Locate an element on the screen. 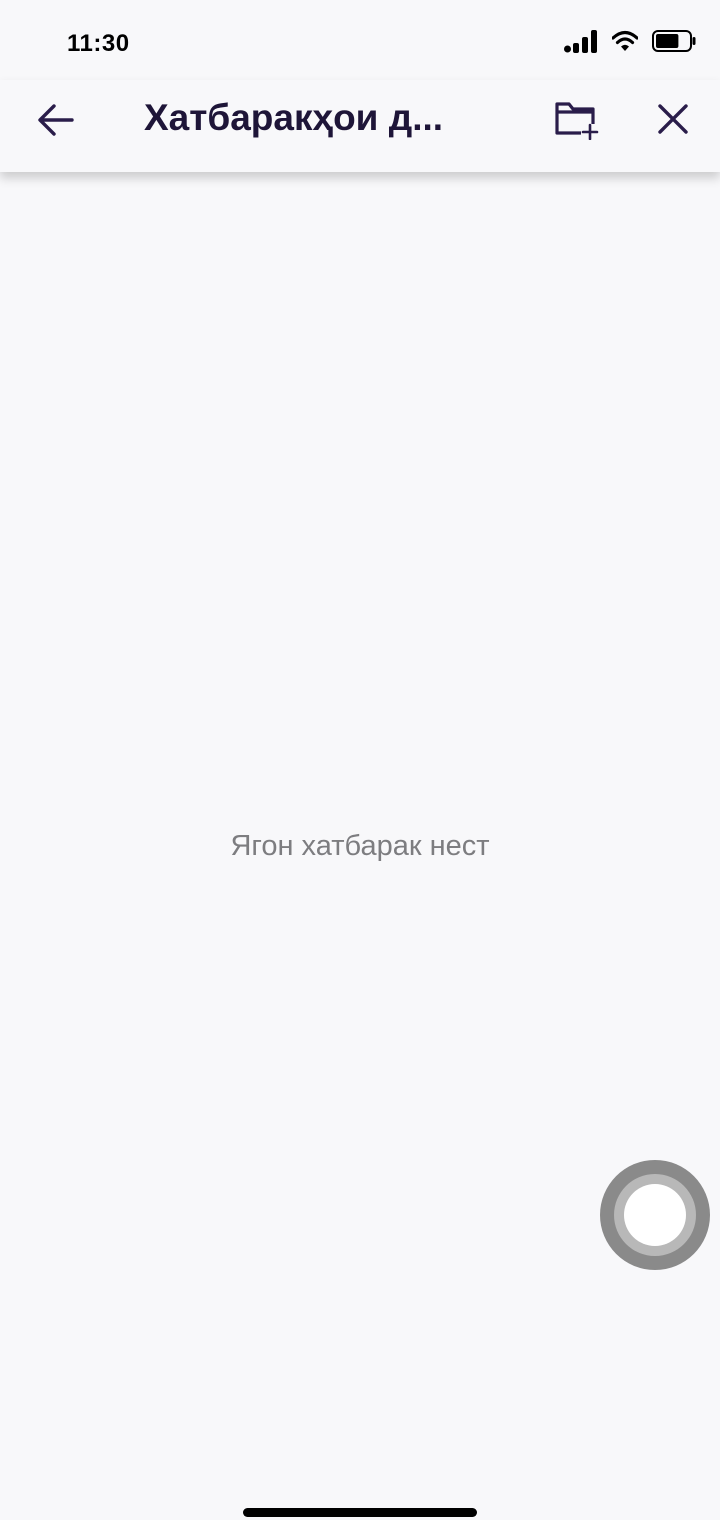 The image size is (720, 1520). arrow-left-icon is located at coordinates (56, 122).